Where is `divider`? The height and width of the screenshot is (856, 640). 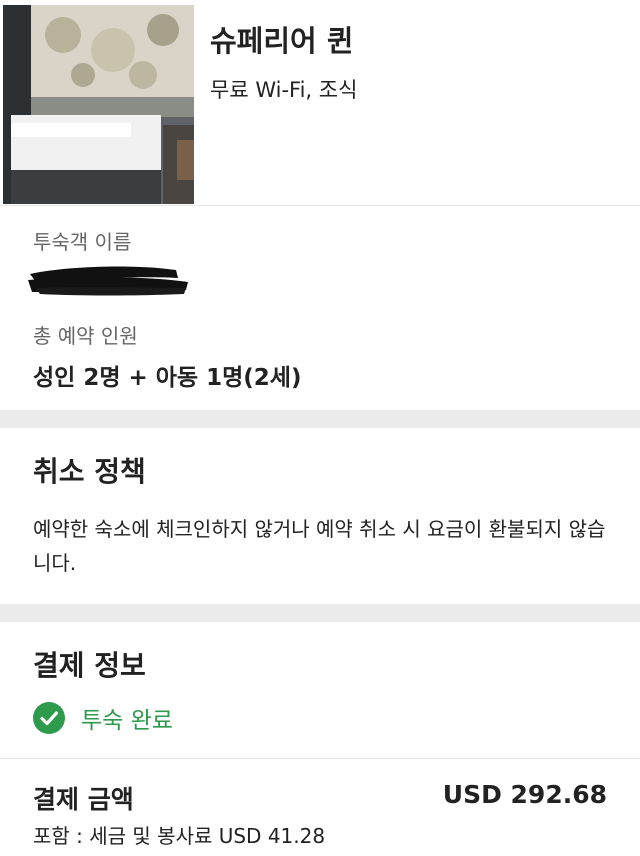 divider is located at coordinates (320, 758).